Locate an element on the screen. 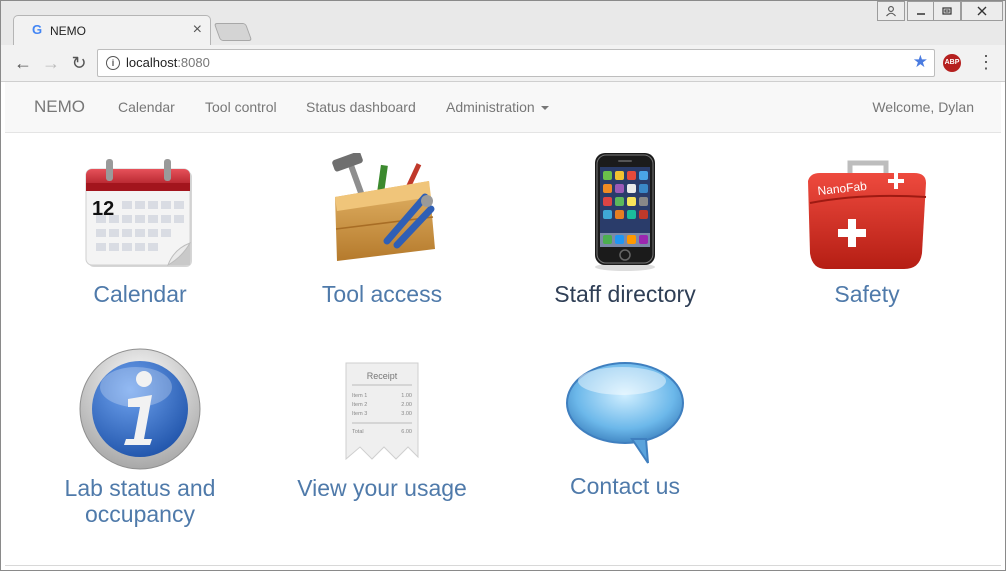 This screenshot has height=571, width=1006. tile-tool-access: Tool access is located at coordinates (382, 229).